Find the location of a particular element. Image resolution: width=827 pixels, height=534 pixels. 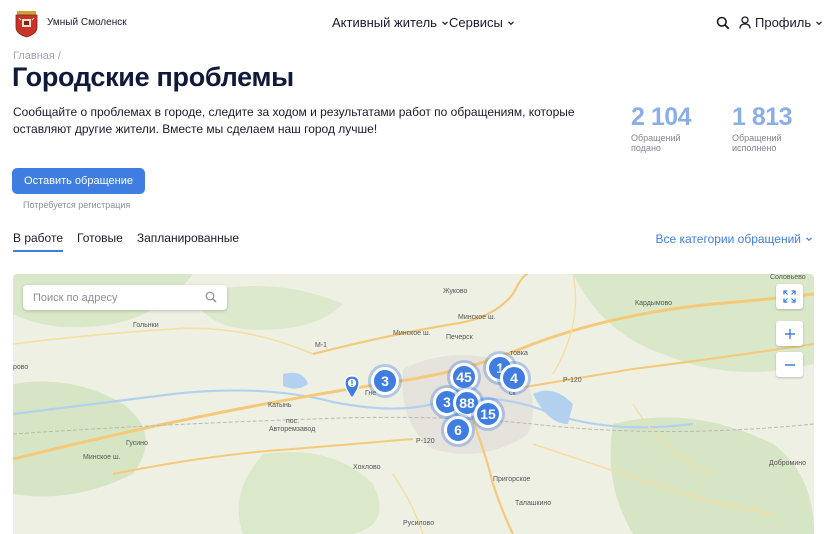

map-label: пос. is located at coordinates (293, 421).